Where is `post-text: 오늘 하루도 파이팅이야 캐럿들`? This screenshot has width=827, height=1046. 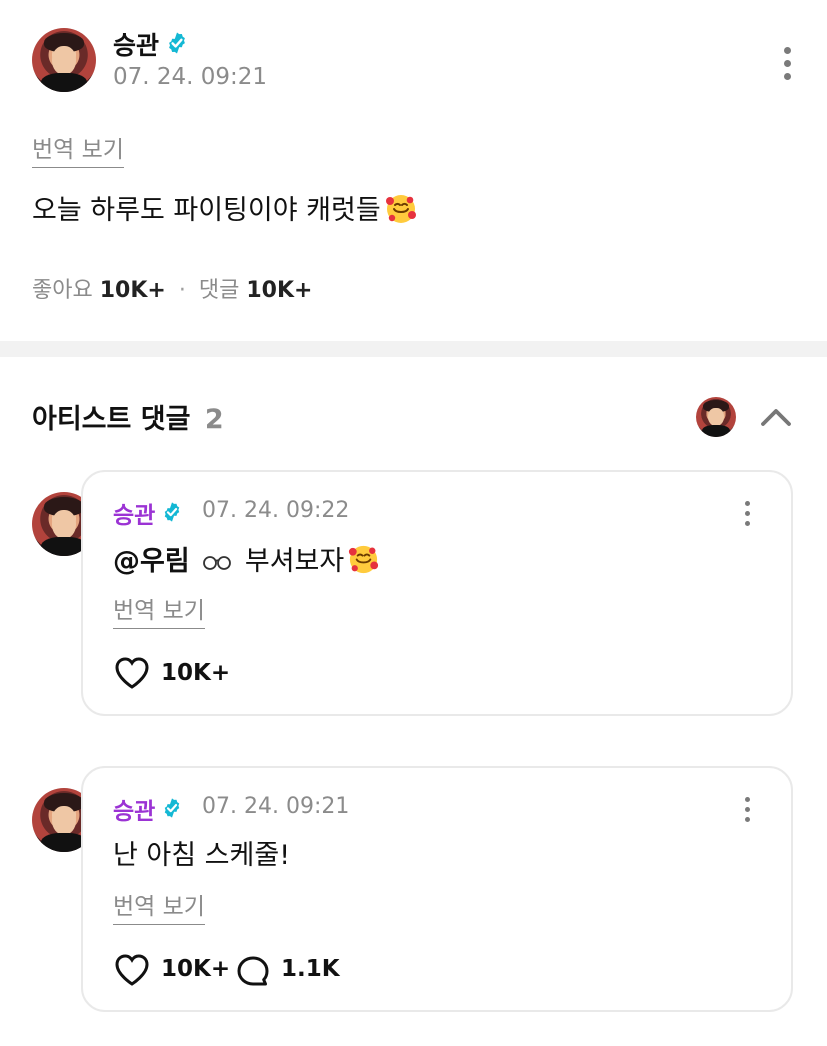
post-text: 오늘 하루도 파이팅이야 캐럿들 is located at coordinates (206, 210).